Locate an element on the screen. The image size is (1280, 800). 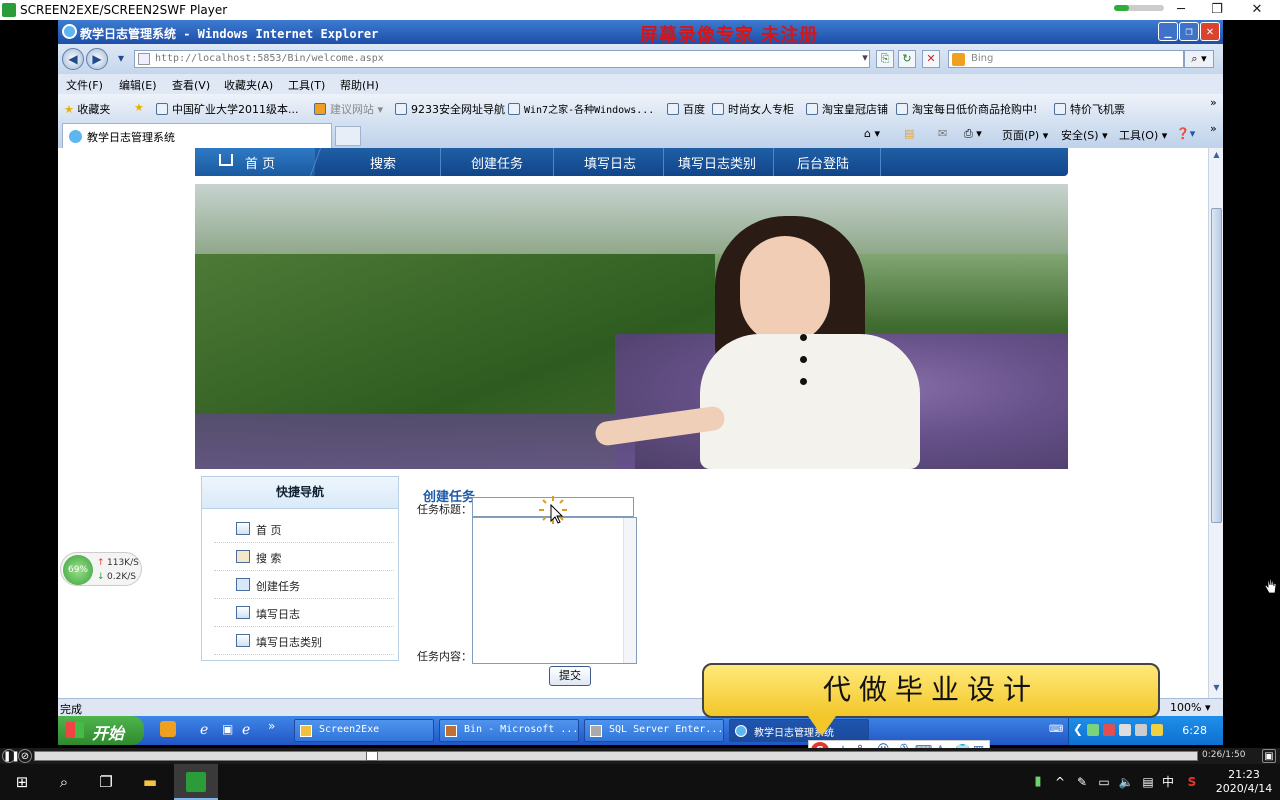
fav-link-2: 建议网站 ▾ is located at coordinates (348, 109).